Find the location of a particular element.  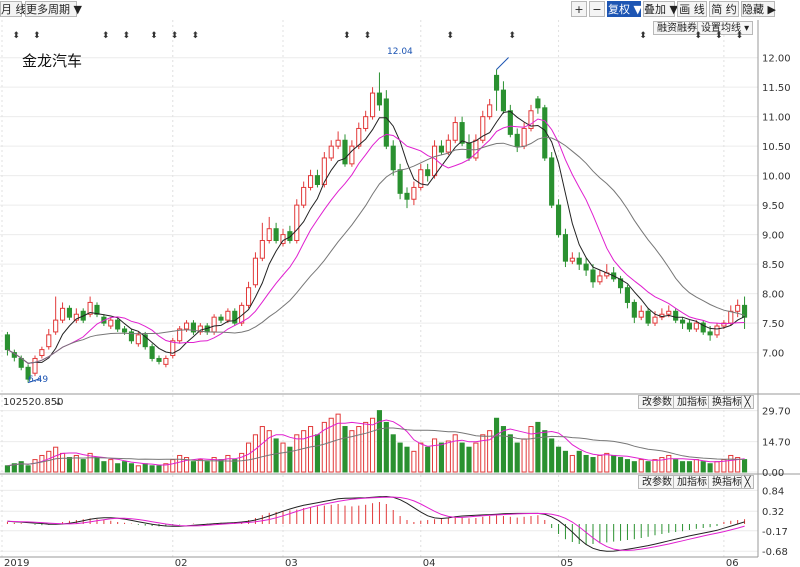

macd-tick-label: 0.32 is located at coordinates (773, 512).